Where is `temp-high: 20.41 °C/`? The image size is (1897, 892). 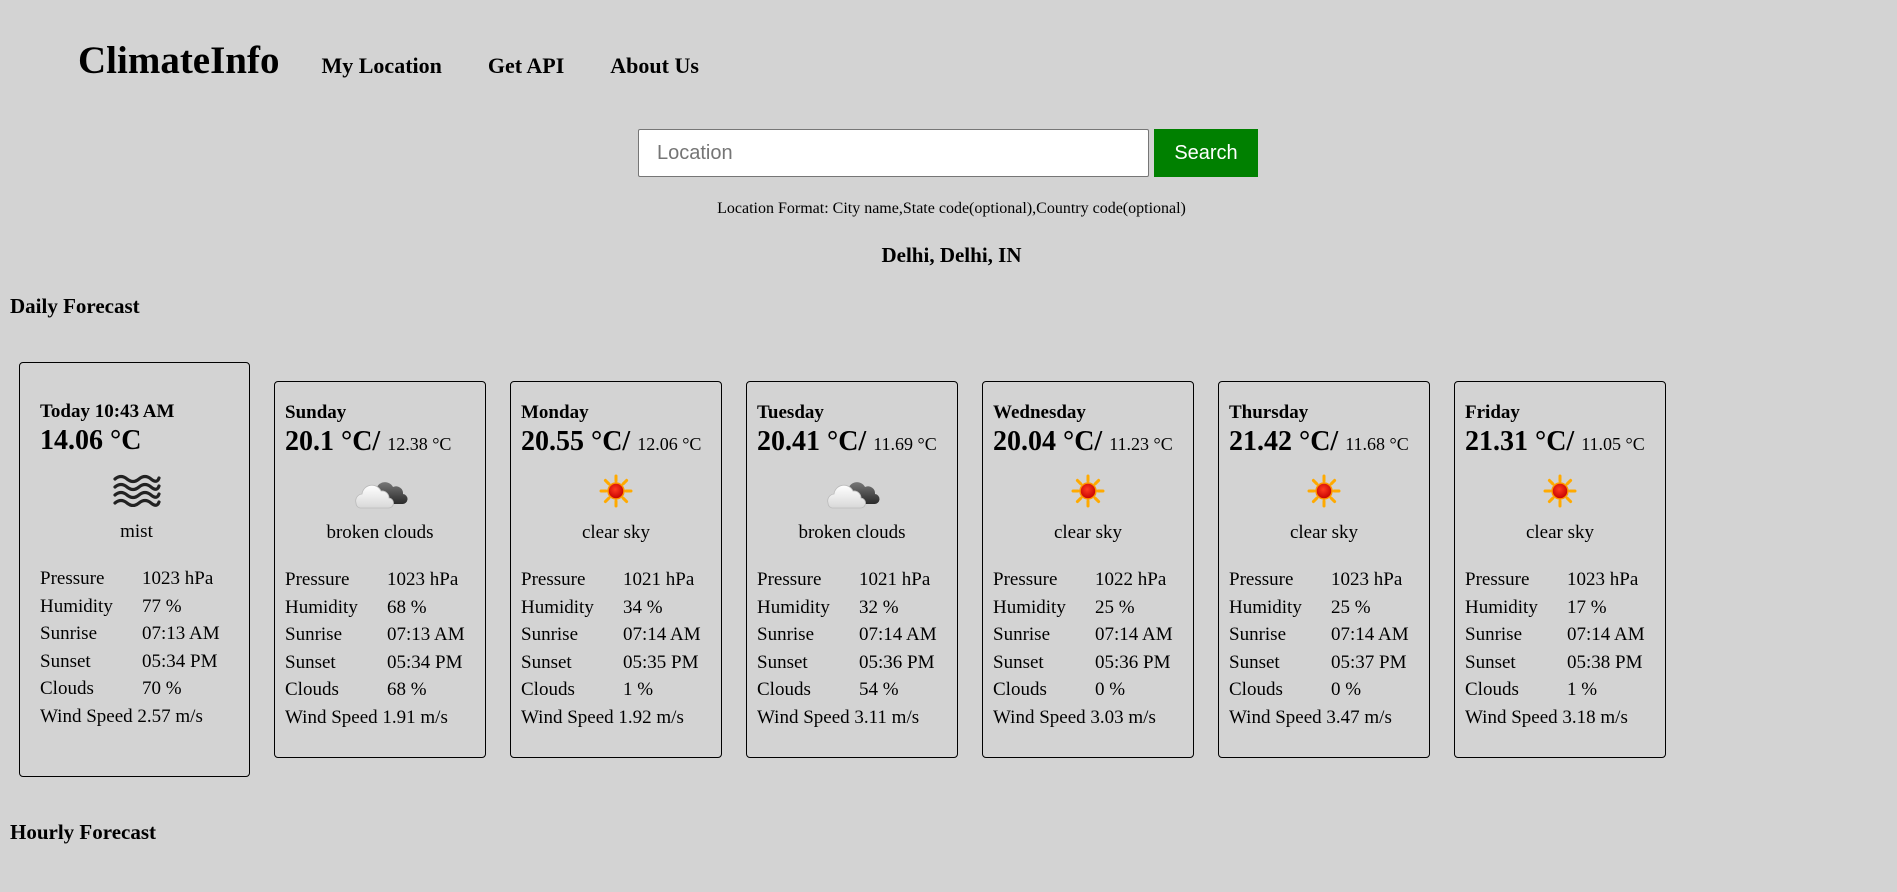 temp-high: 20.41 °C/ is located at coordinates (812, 441).